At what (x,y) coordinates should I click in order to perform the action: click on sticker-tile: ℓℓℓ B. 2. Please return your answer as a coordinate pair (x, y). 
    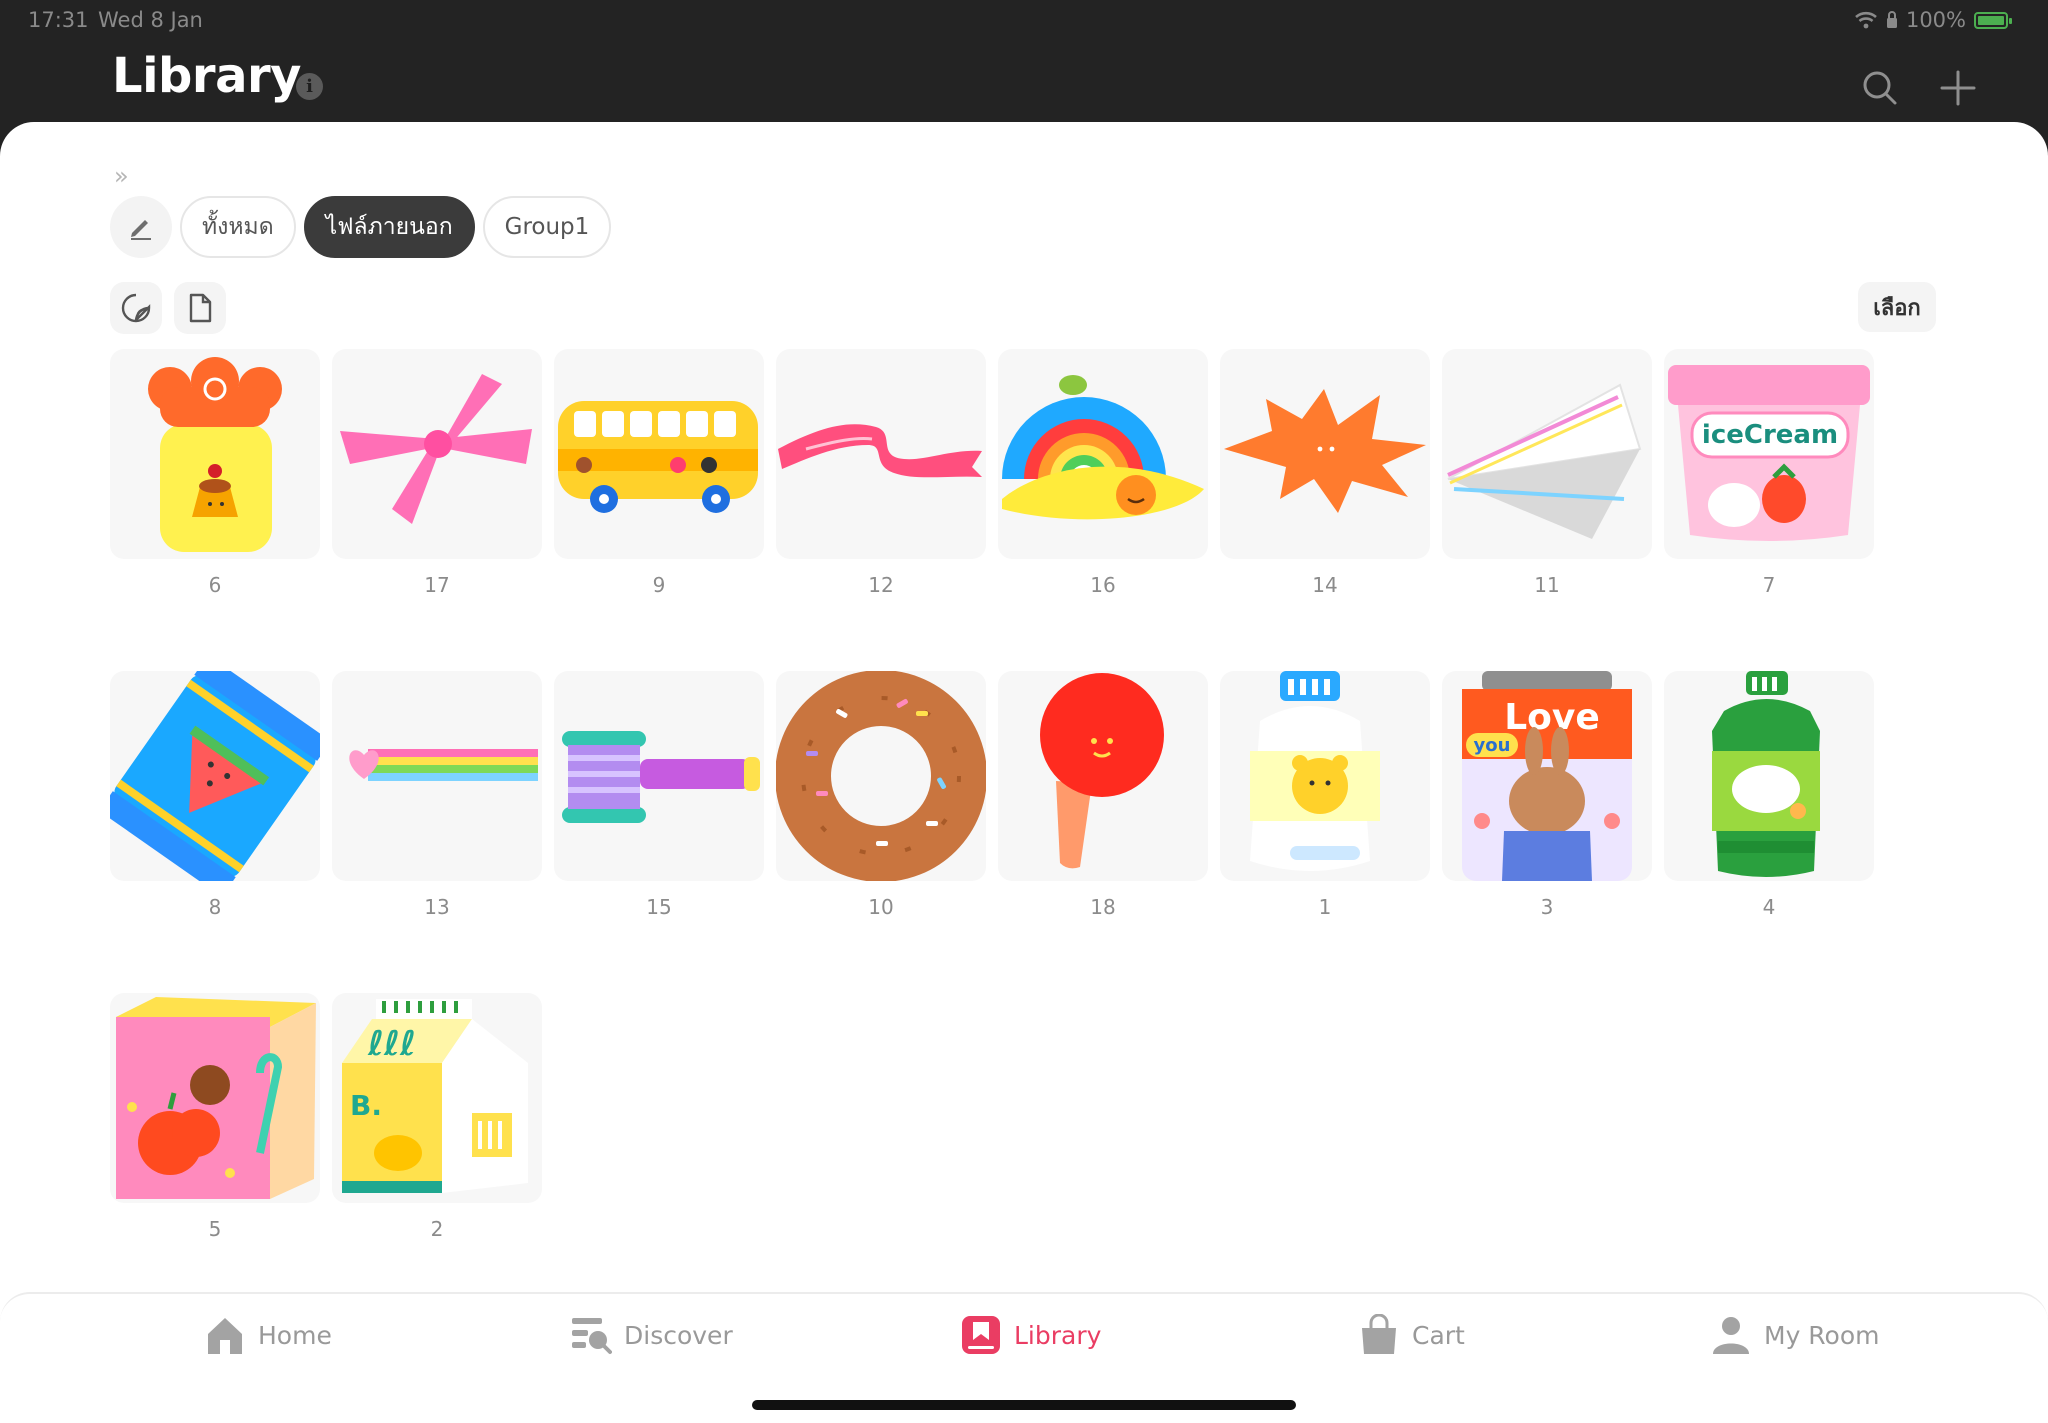
    Looking at the image, I should click on (437, 1117).